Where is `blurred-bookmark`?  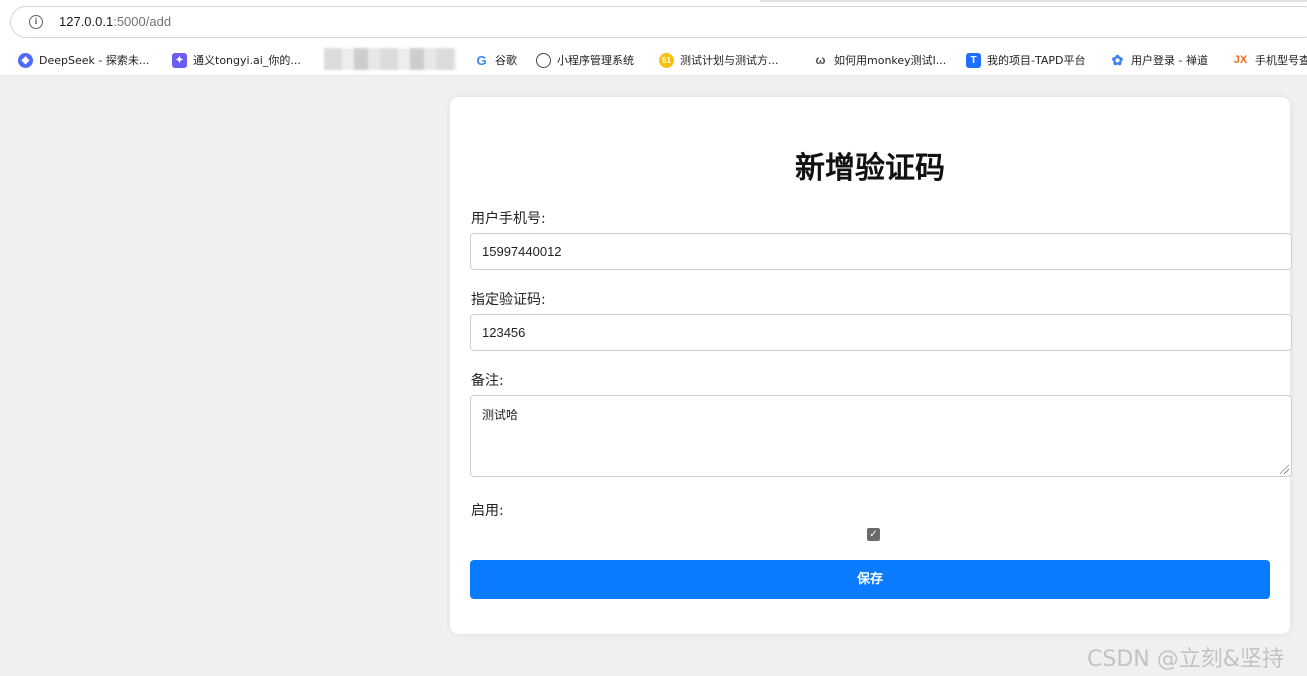
blurred-bookmark is located at coordinates (390, 59).